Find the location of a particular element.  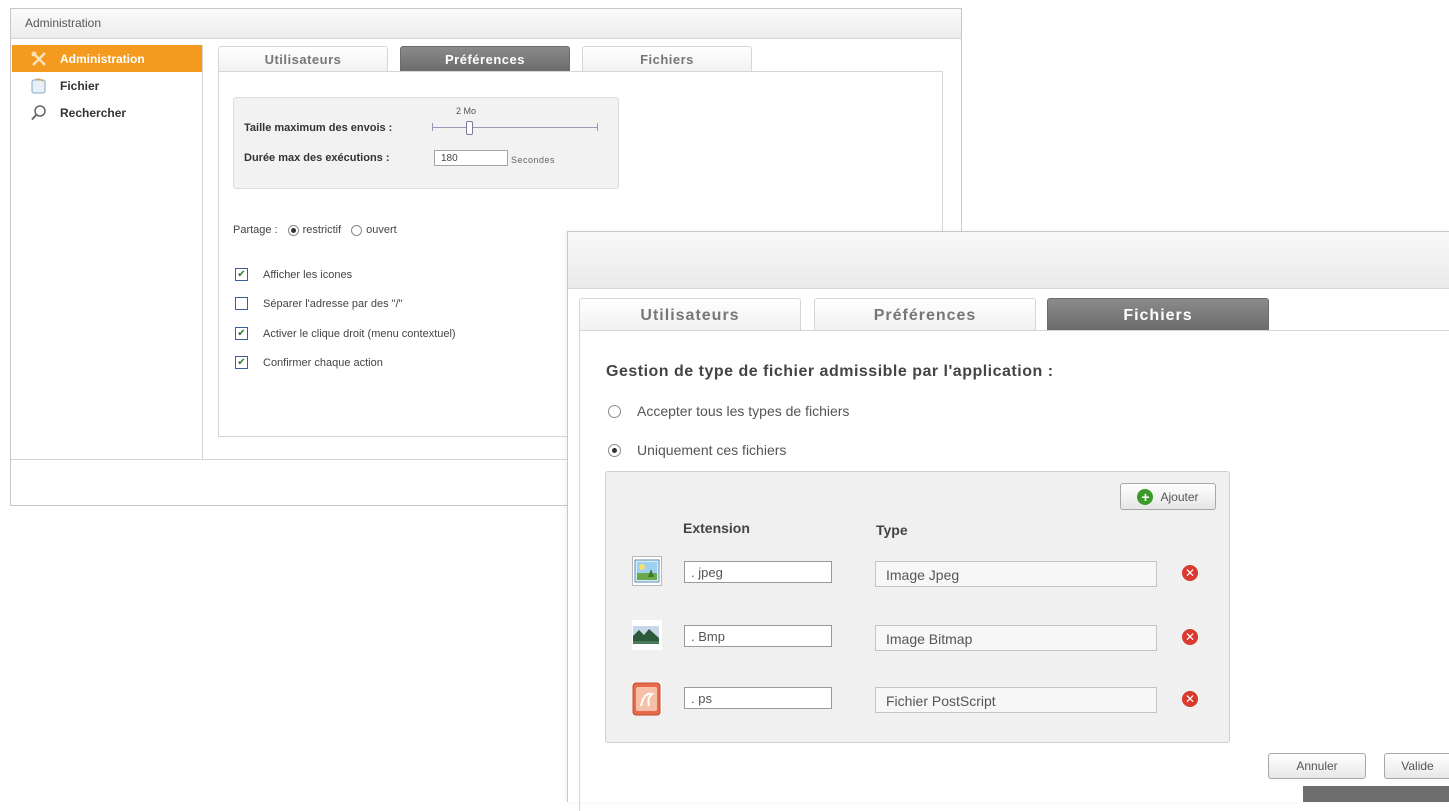

sidebar-item-fichier: Fichier is located at coordinates (107, 85).